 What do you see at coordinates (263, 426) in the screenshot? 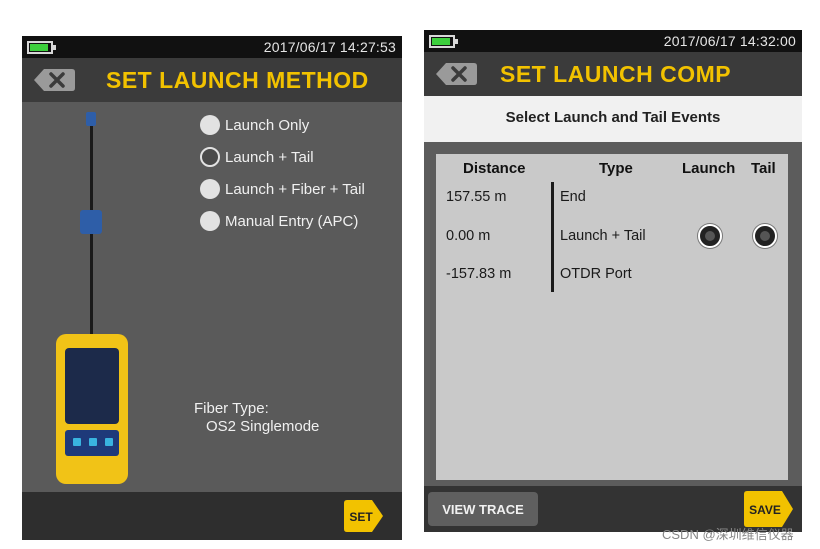
I see `fiber-type-value: OS2 Singlemode` at bounding box center [263, 426].